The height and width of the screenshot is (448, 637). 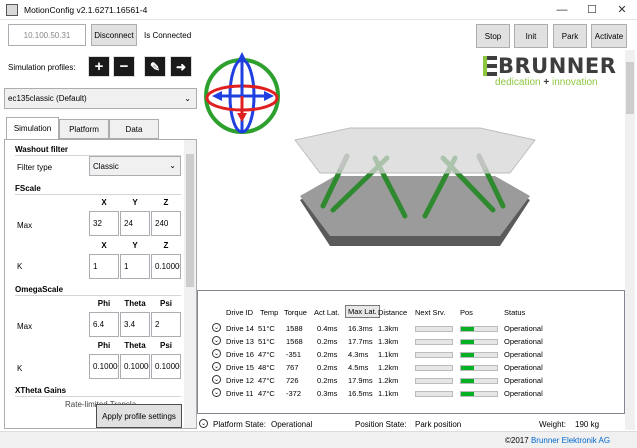 What do you see at coordinates (622, 10) in the screenshot?
I see `close-button: ✕` at bounding box center [622, 10].